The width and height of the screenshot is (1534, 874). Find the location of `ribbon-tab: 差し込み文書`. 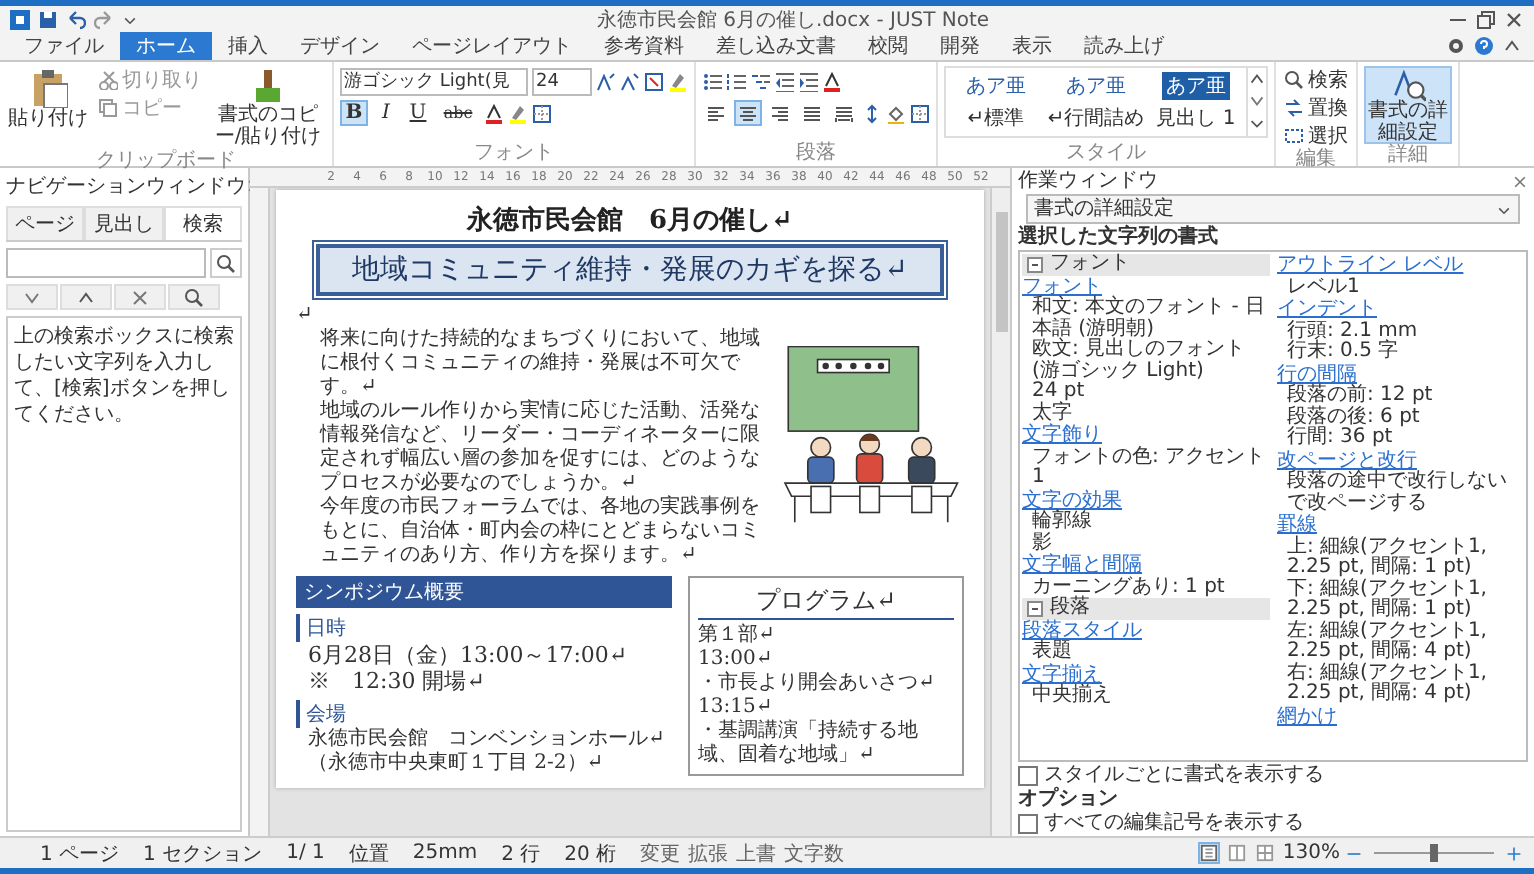

ribbon-tab: 差し込み文書 is located at coordinates (776, 46).